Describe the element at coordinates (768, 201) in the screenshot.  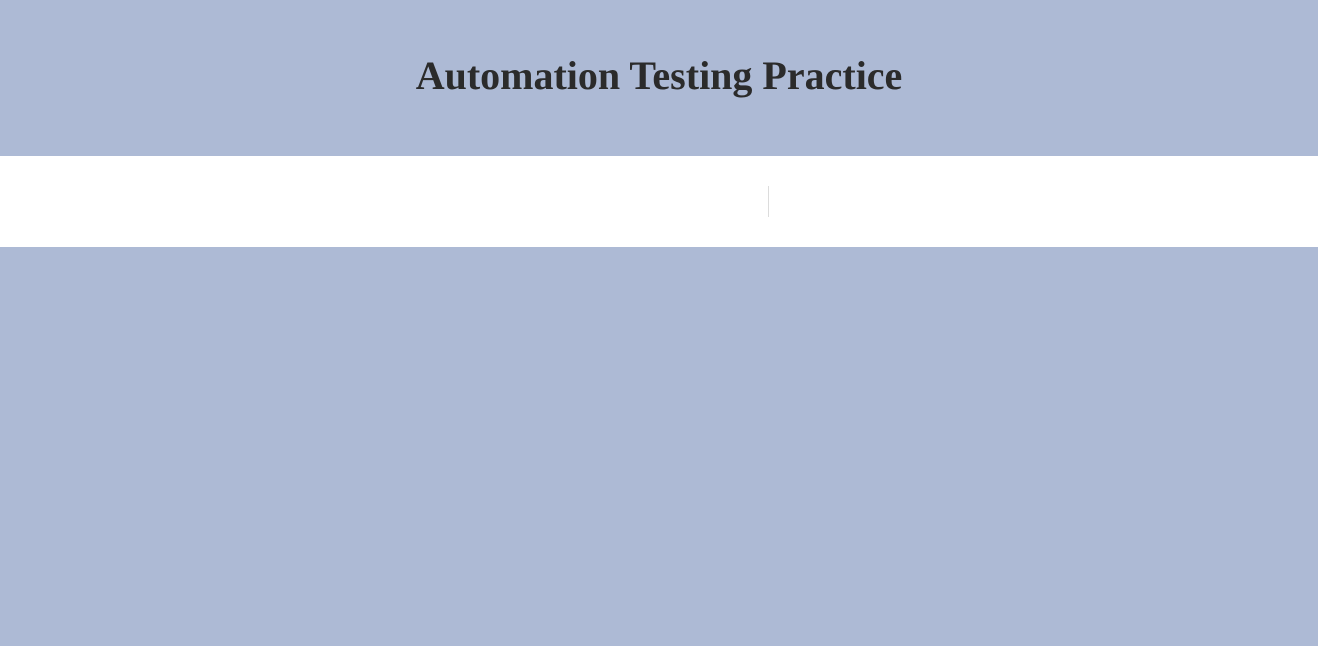
I see `nav-divider` at that location.